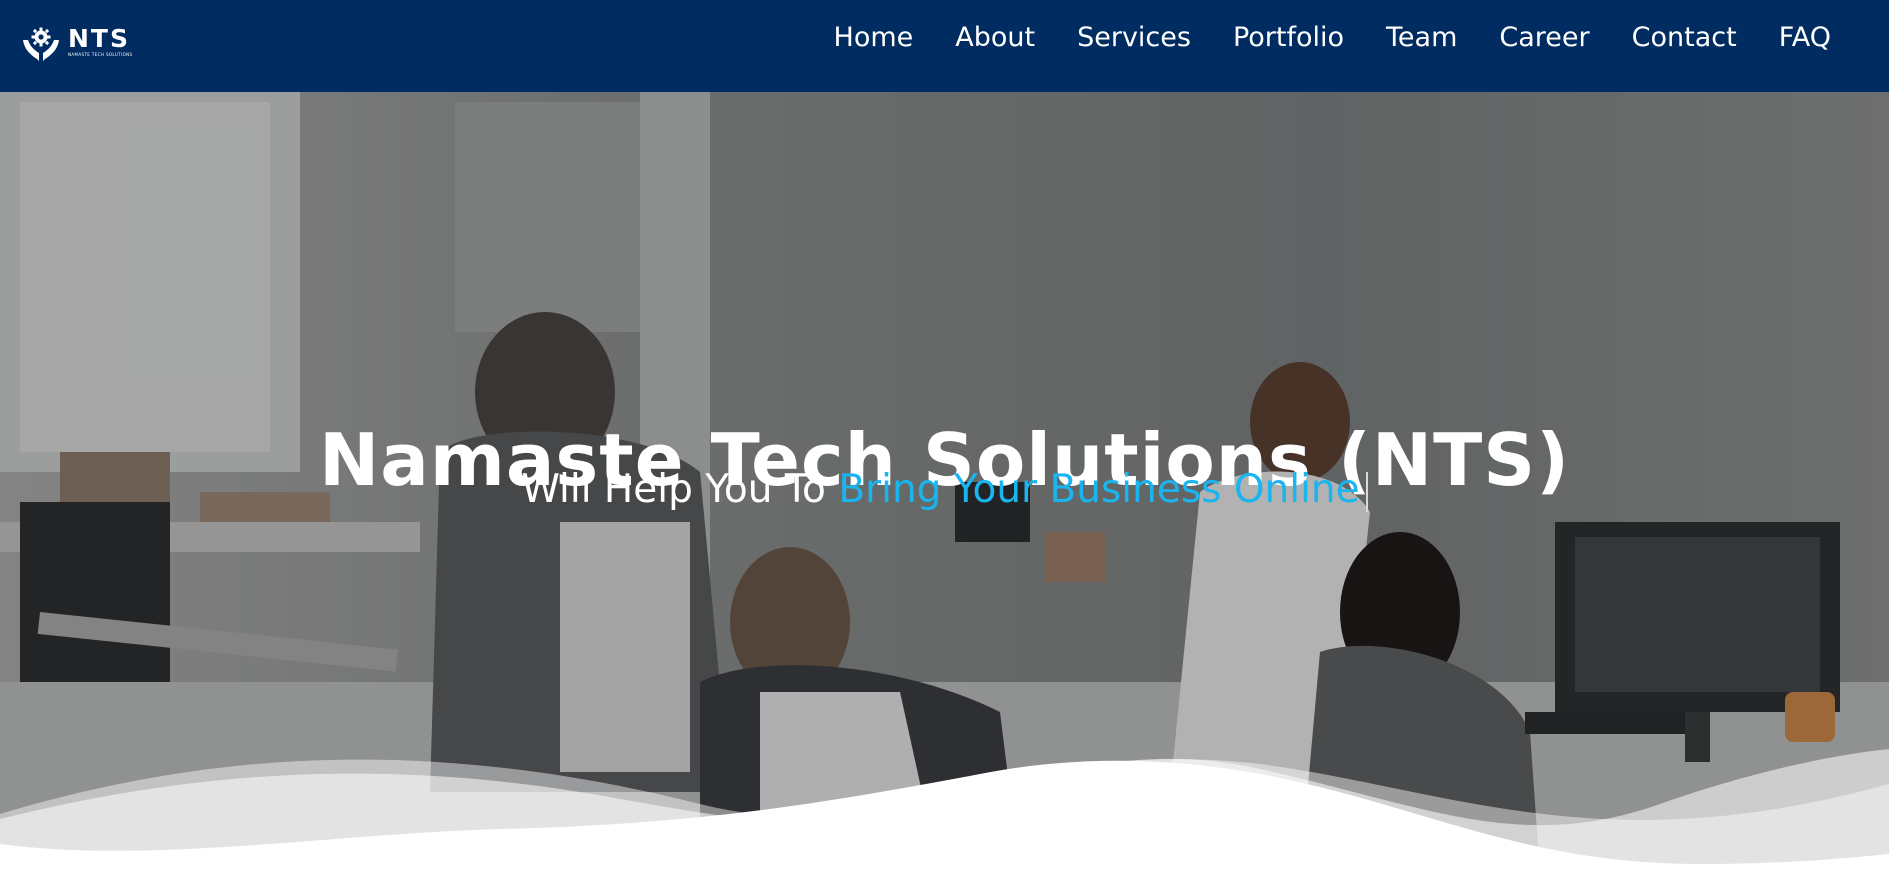 Image resolution: width=1889 pixels, height=874 pixels. I want to click on nav-portfolio-link: Portfolio, so click(1288, 38).